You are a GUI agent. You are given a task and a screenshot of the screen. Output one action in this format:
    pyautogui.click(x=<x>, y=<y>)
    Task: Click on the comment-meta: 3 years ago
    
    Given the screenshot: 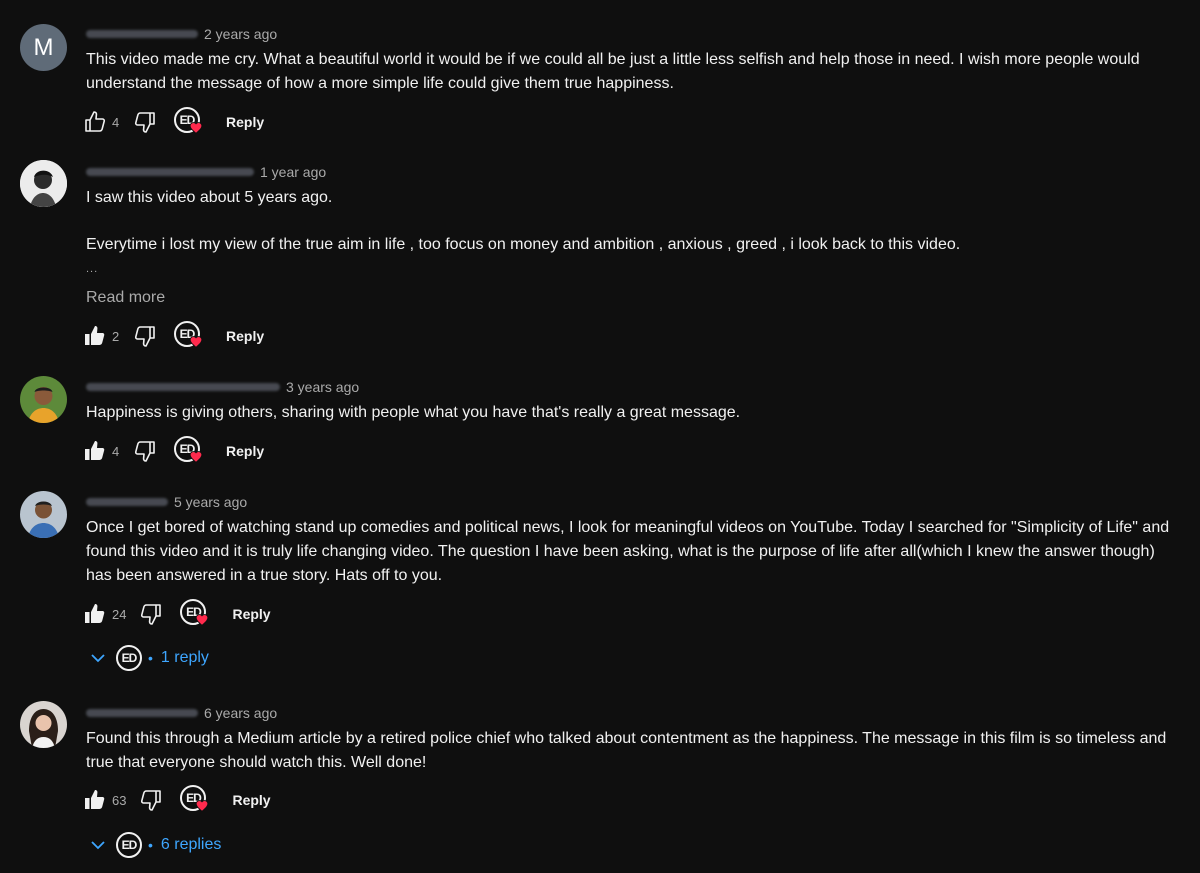 What is the action you would take?
    pyautogui.click(x=222, y=387)
    